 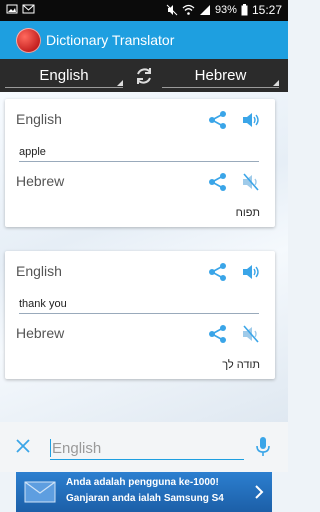 What do you see at coordinates (144, 10) in the screenshot?
I see `status-bar: 93% 15:27` at bounding box center [144, 10].